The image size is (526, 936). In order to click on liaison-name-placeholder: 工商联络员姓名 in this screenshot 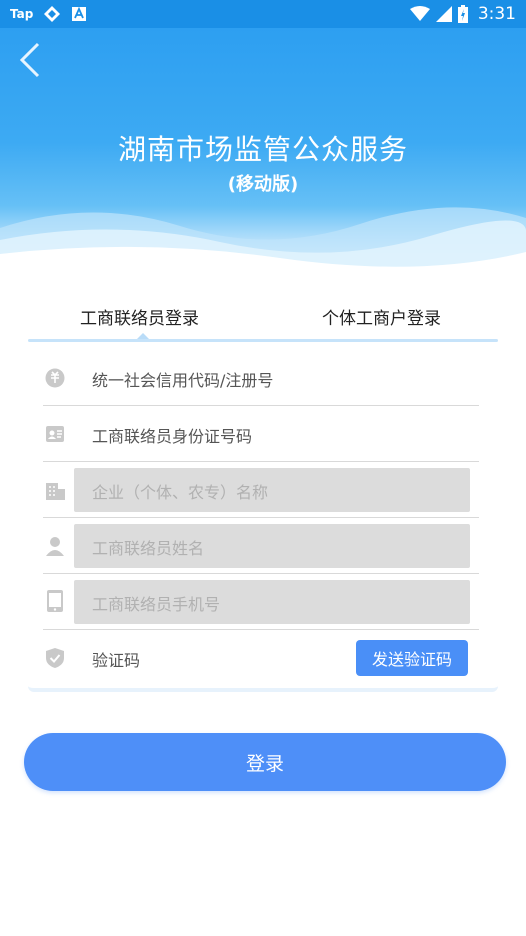, I will do `click(148, 548)`.